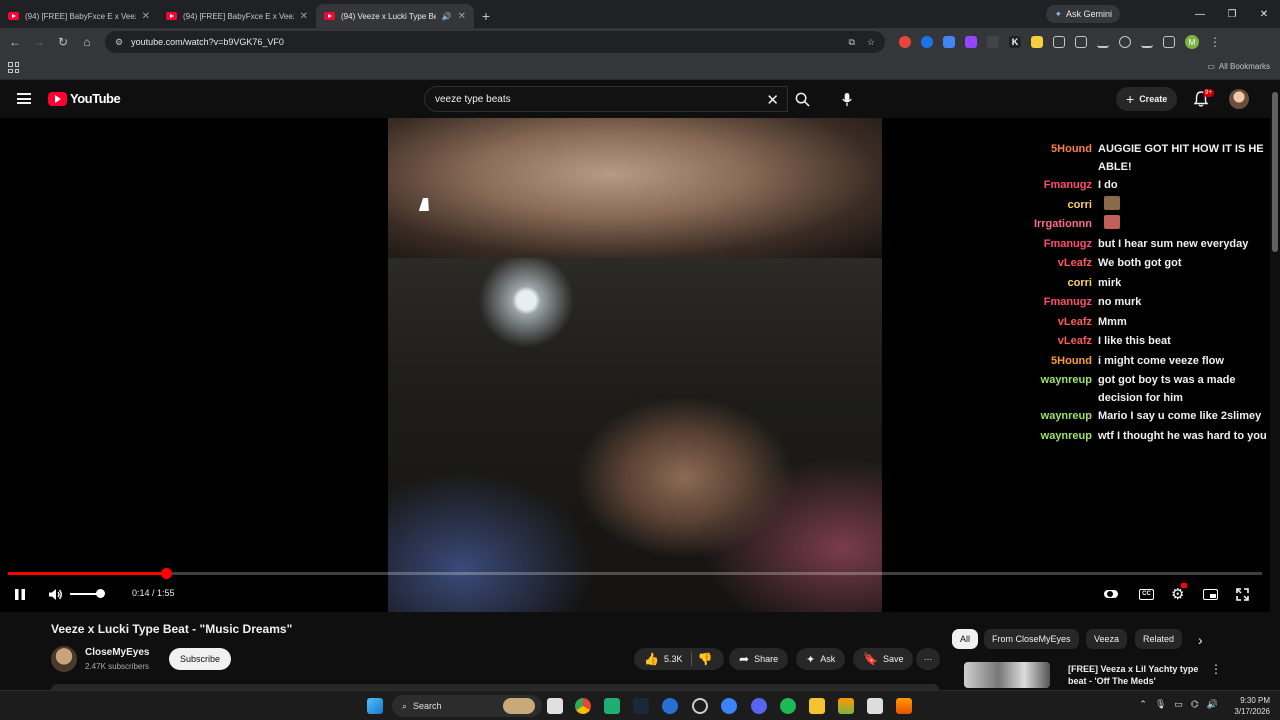 Image resolution: width=1280 pixels, height=720 pixels. Describe the element at coordinates (1111, 594) in the screenshot. I see `autoplay-toggle` at that location.